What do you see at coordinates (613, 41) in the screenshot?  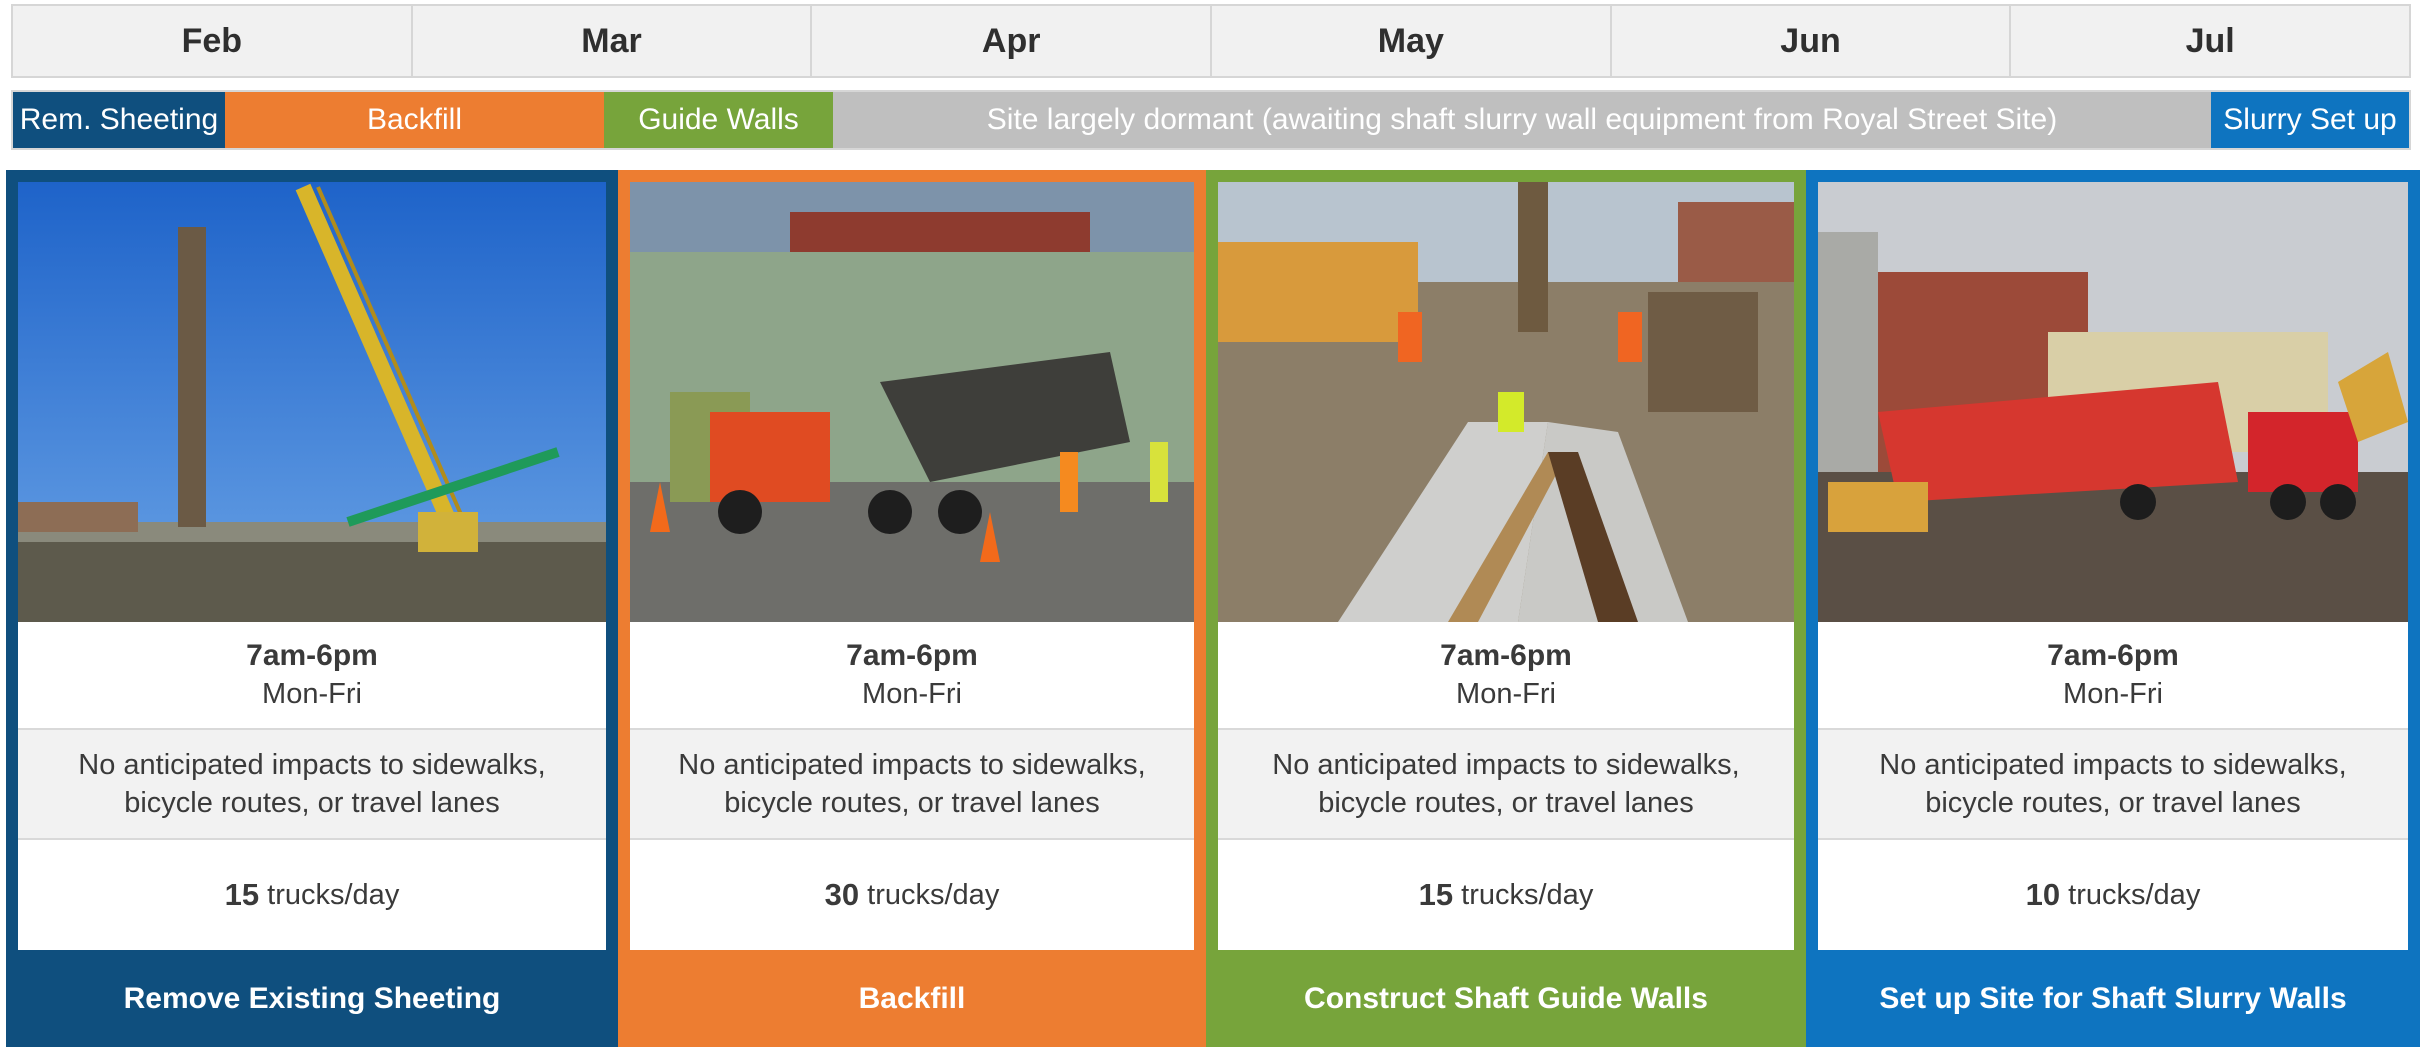 I see `month-cell: Mar` at bounding box center [613, 41].